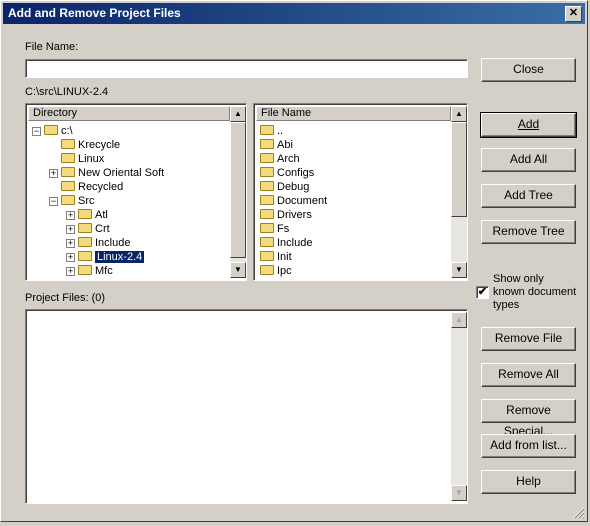 This screenshot has width=590, height=526. Describe the element at coordinates (528, 125) in the screenshot. I see `add-button: Add` at that location.